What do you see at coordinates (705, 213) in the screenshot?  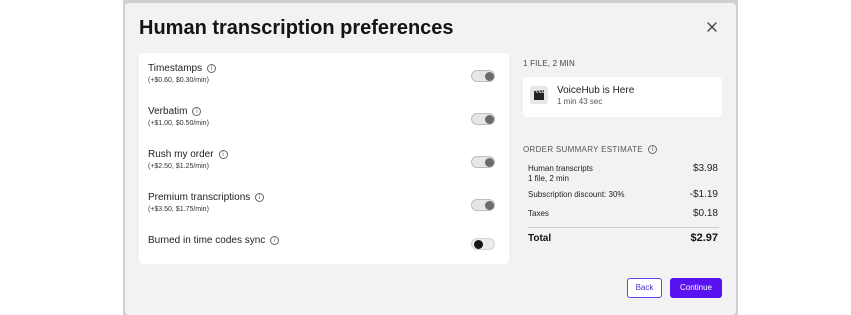 I see `summary-row-value: $0.18` at bounding box center [705, 213].